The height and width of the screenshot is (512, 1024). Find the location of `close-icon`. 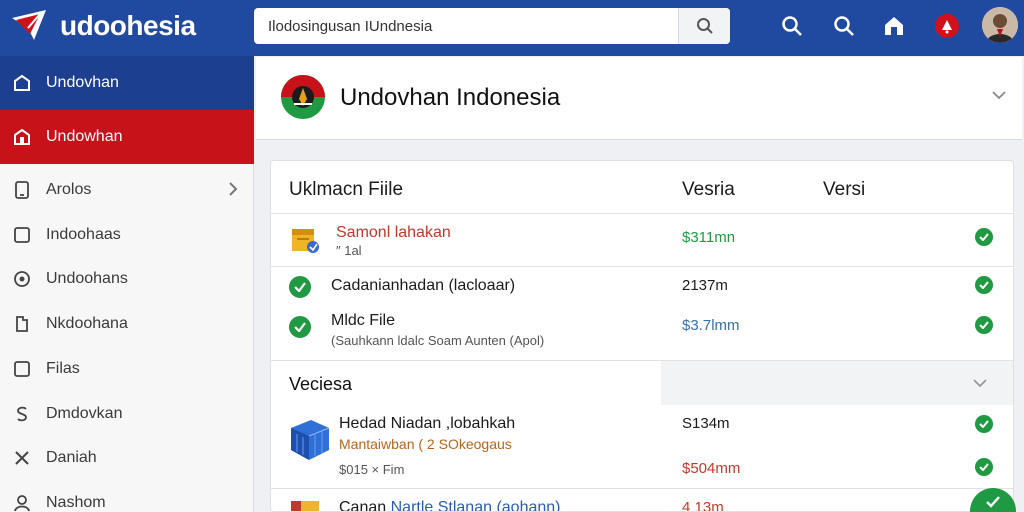

close-icon is located at coordinates (22, 458).